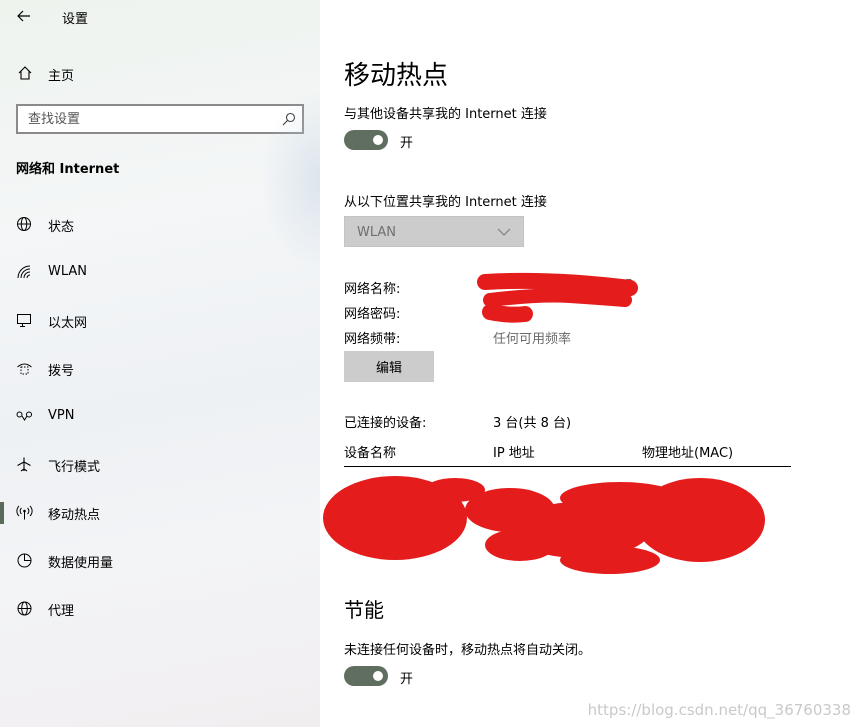 Image resolution: width=861 pixels, height=727 pixels. I want to click on sidebar-item-ethernet: 以太网, so click(160, 320).